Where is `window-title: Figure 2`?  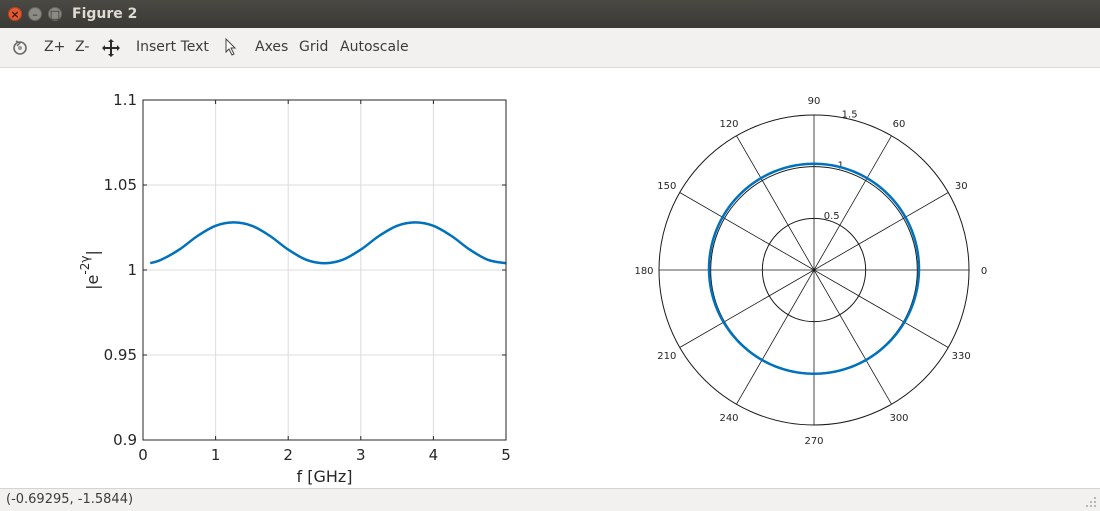
window-title: Figure 2 is located at coordinates (105, 14).